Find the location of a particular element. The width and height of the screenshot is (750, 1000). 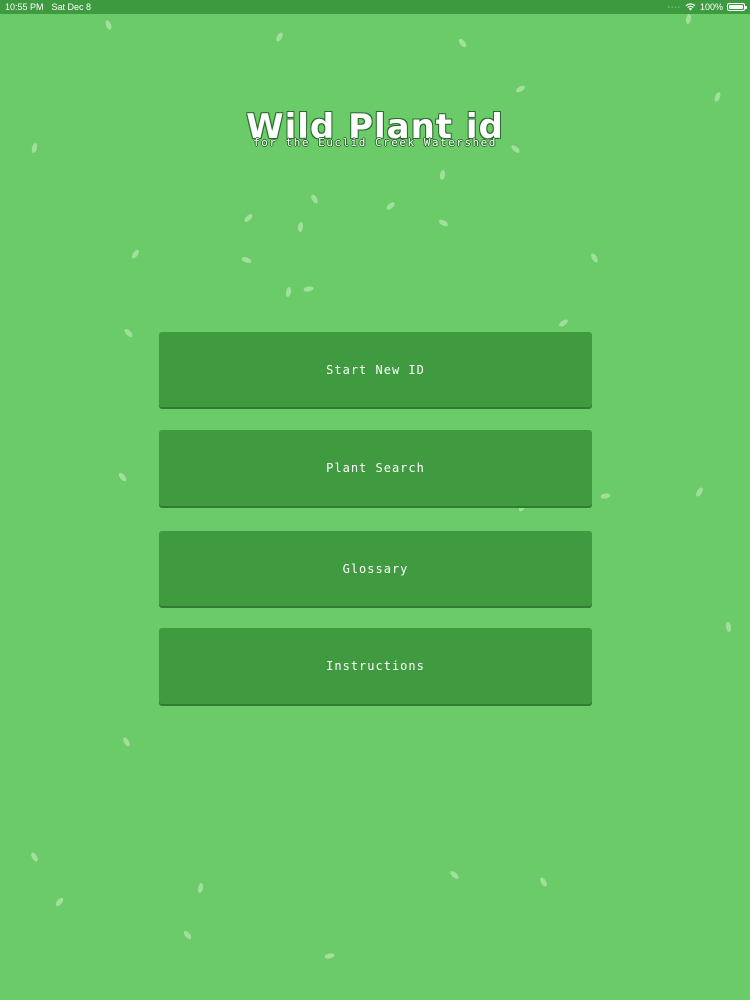

status-time: 10:55 PM is located at coordinates (24, 7).